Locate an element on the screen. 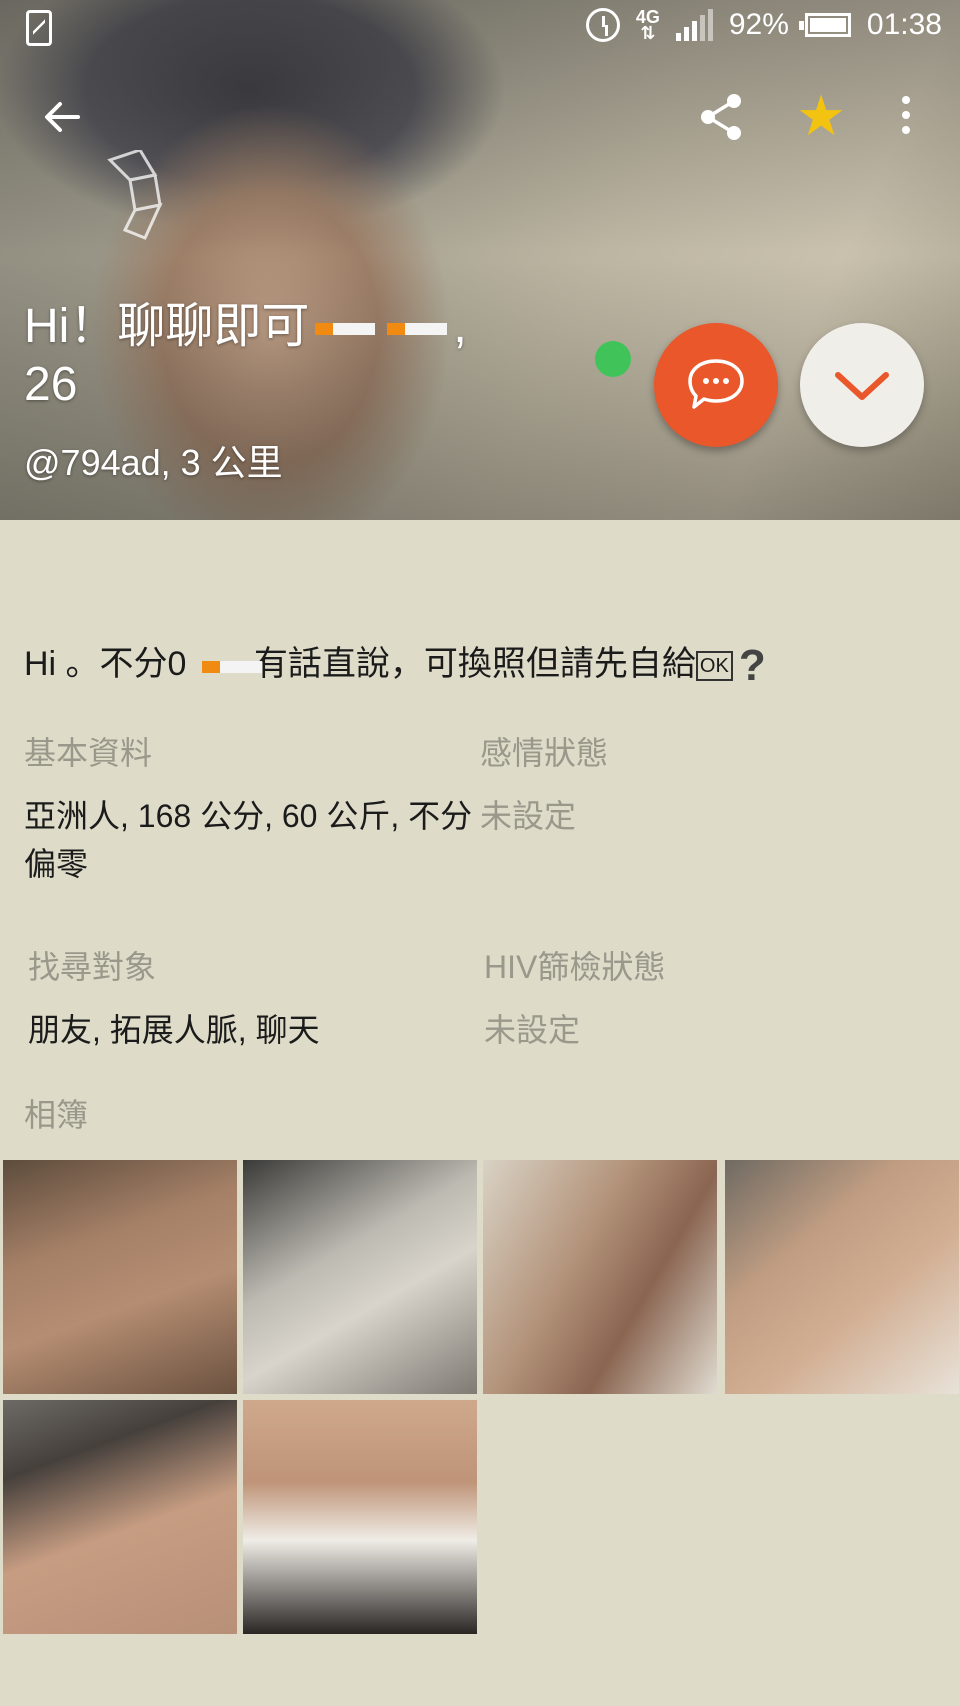  profile-handle-distance: @794ad, 3 公里 is located at coordinates (153, 462).